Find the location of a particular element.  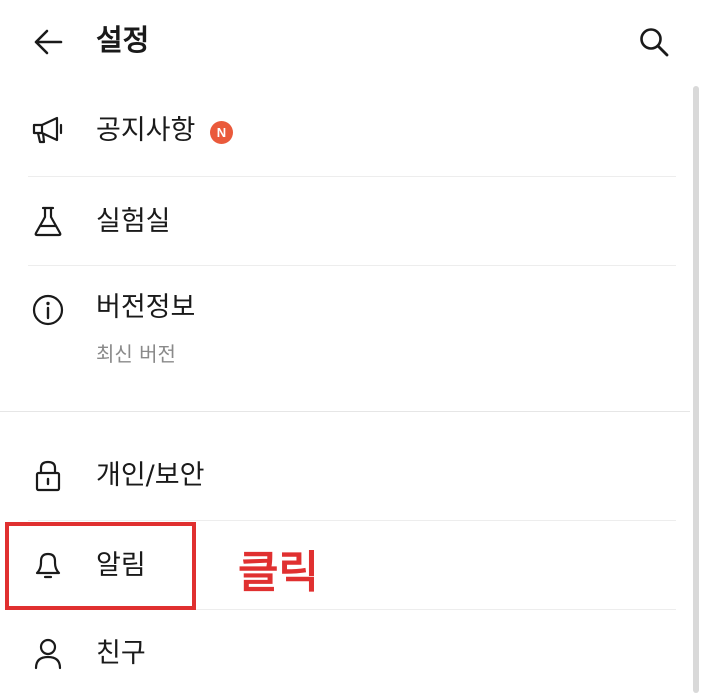

scrollbar is located at coordinates (696, 389).